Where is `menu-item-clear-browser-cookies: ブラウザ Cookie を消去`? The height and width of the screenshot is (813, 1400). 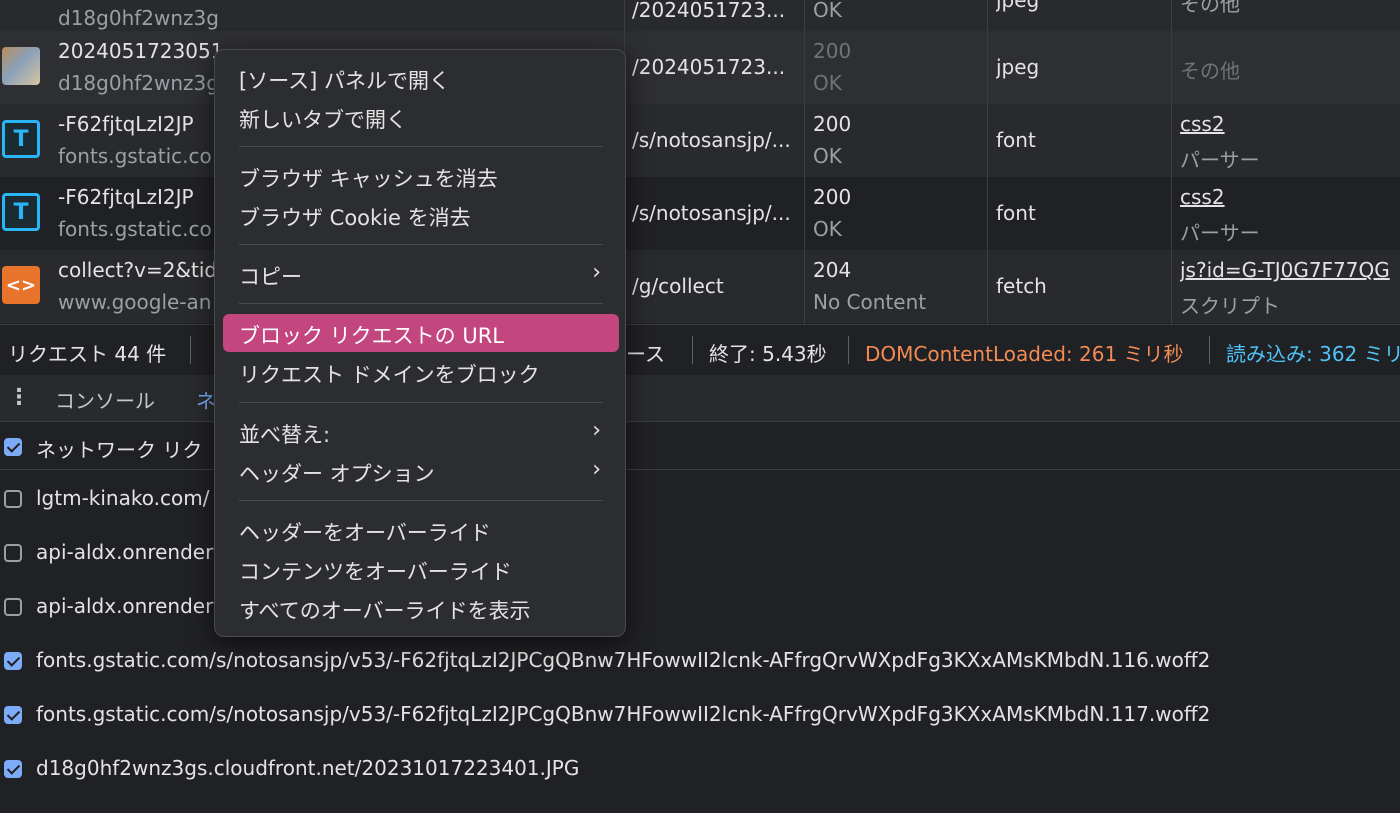 menu-item-clear-browser-cookies: ブラウザ Cookie を消去 is located at coordinates (421, 215).